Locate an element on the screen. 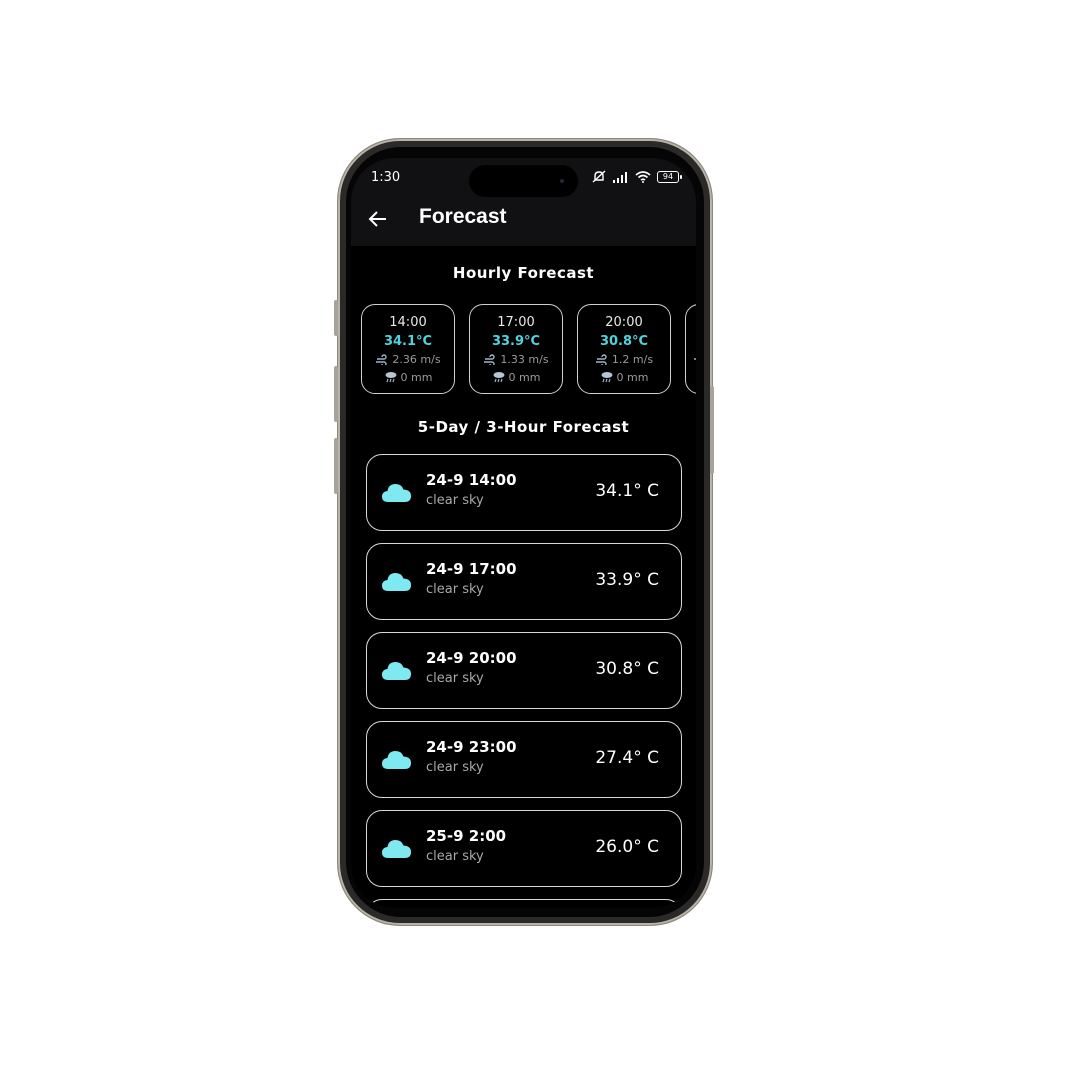  back-arrow-icon is located at coordinates (378, 219).